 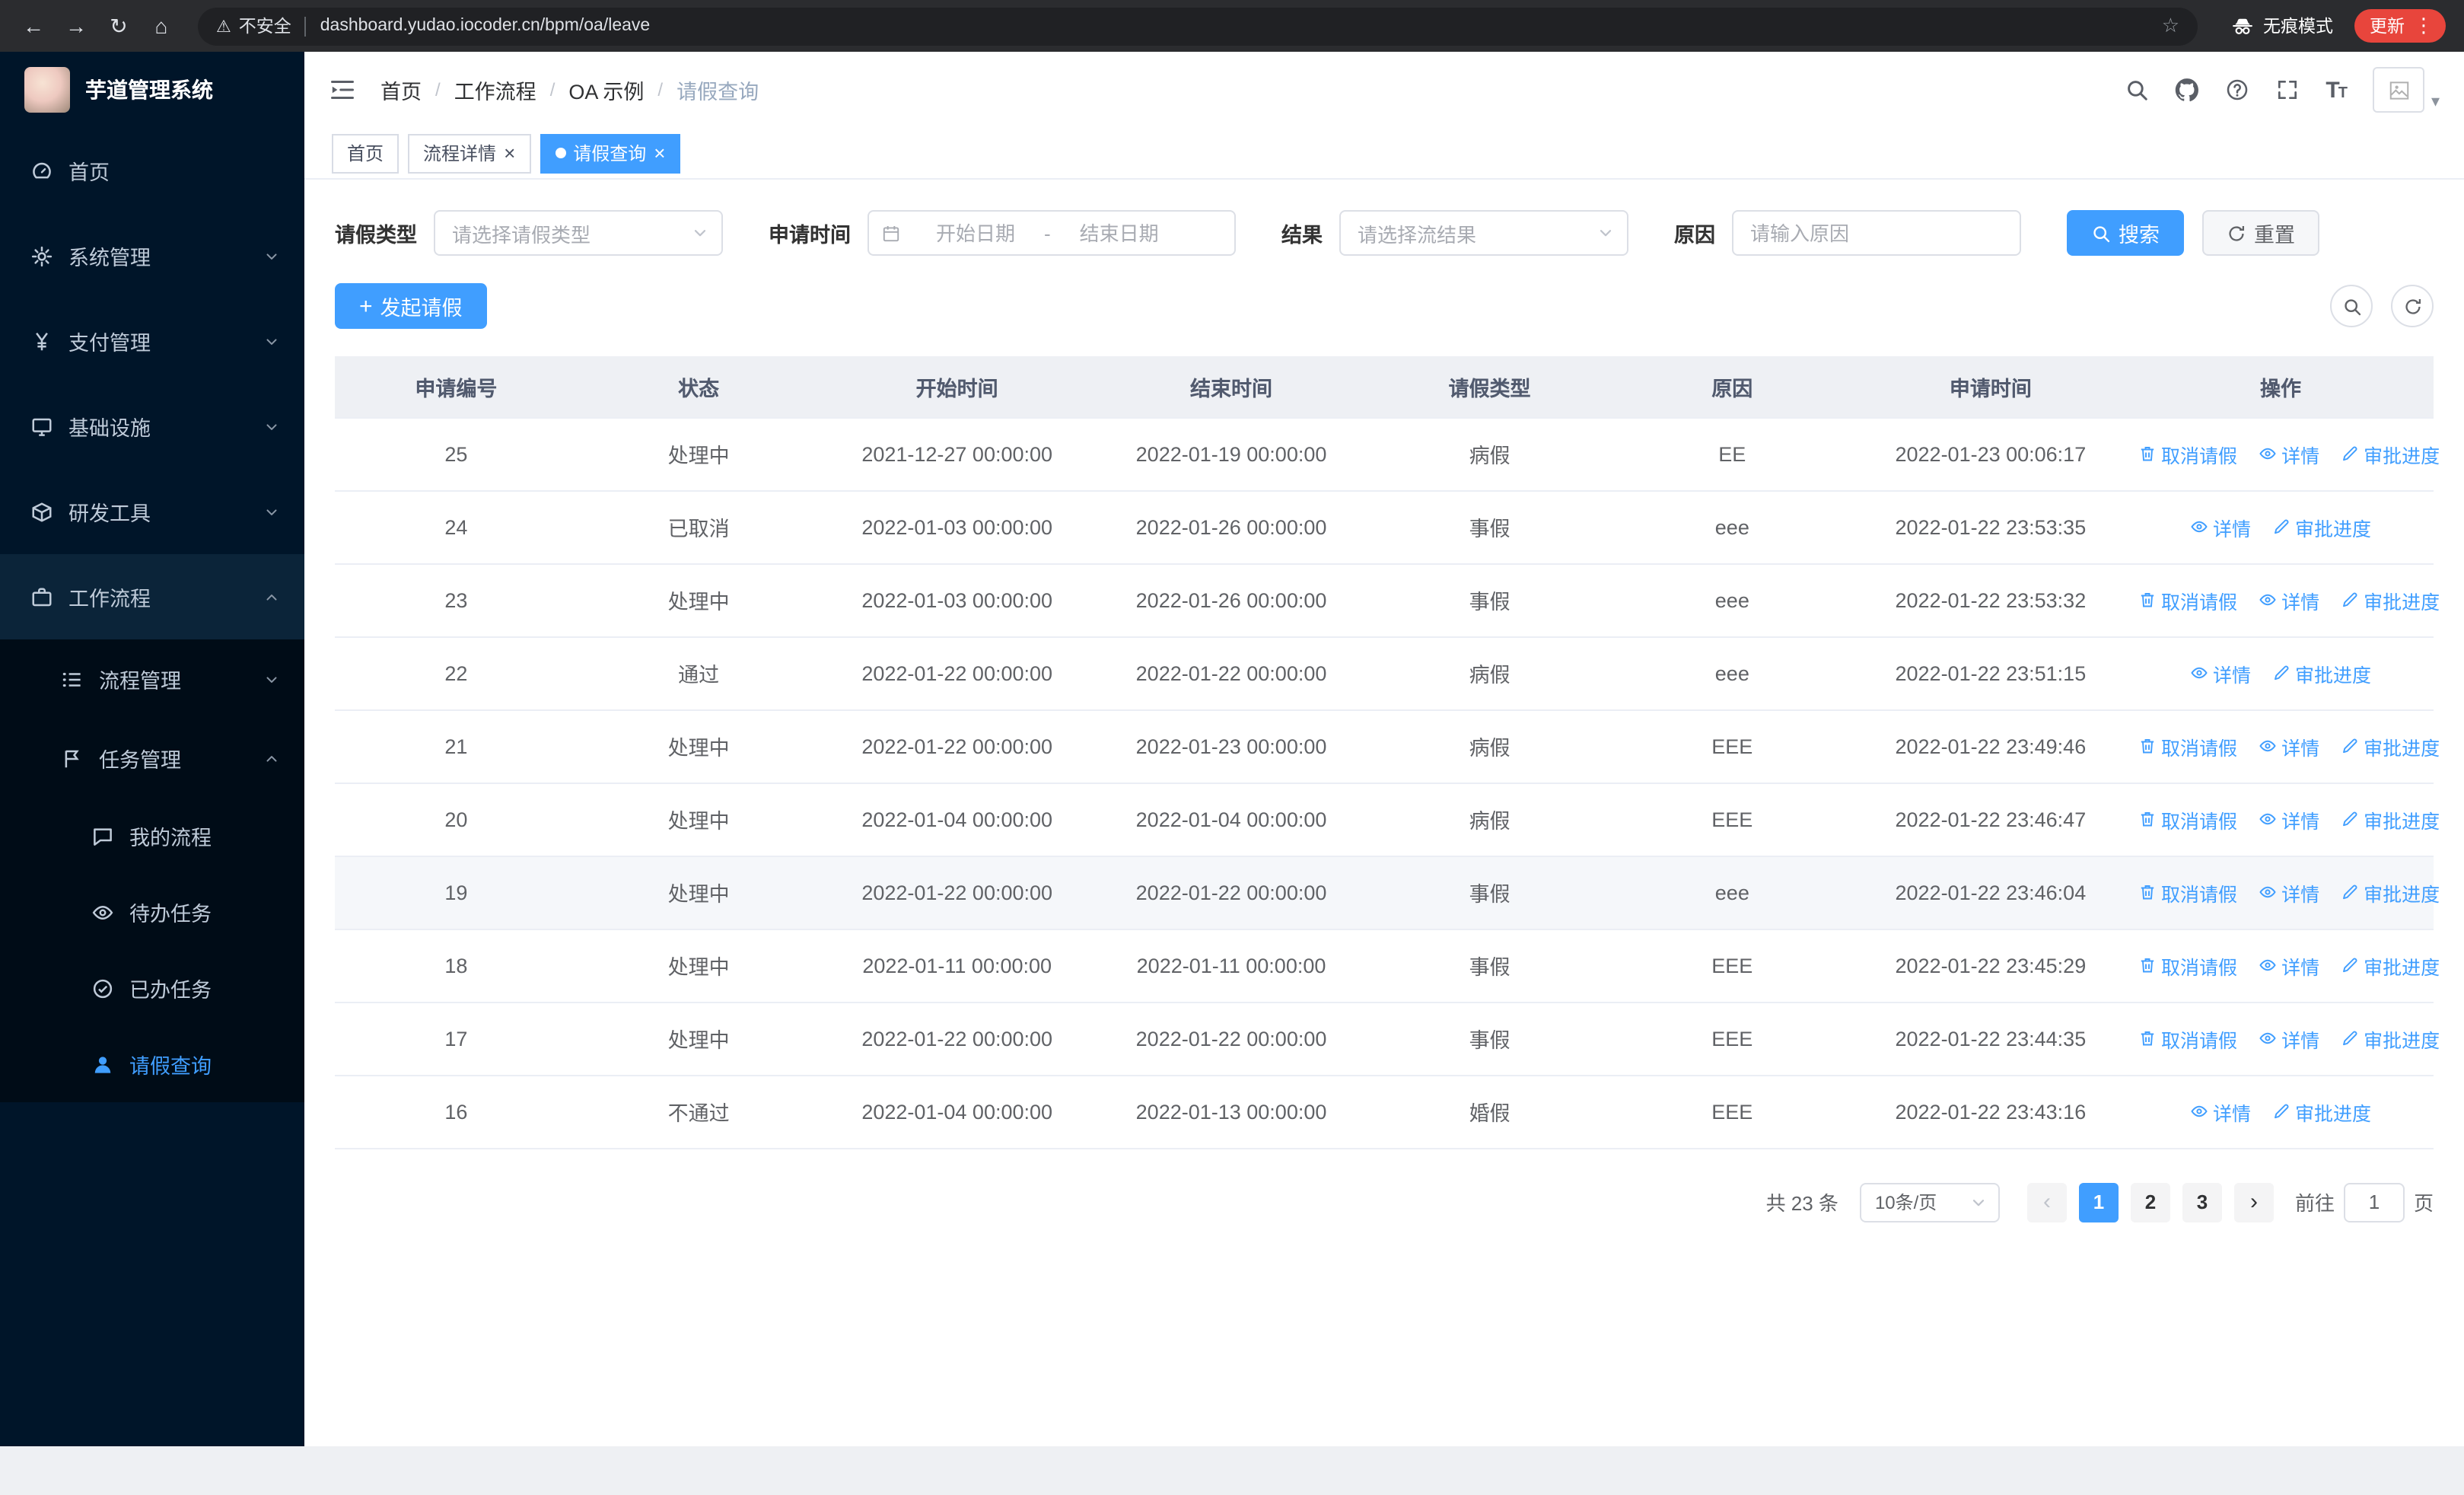 What do you see at coordinates (152, 597) in the screenshot?
I see `sidebar-item-workflow: 工作流程` at bounding box center [152, 597].